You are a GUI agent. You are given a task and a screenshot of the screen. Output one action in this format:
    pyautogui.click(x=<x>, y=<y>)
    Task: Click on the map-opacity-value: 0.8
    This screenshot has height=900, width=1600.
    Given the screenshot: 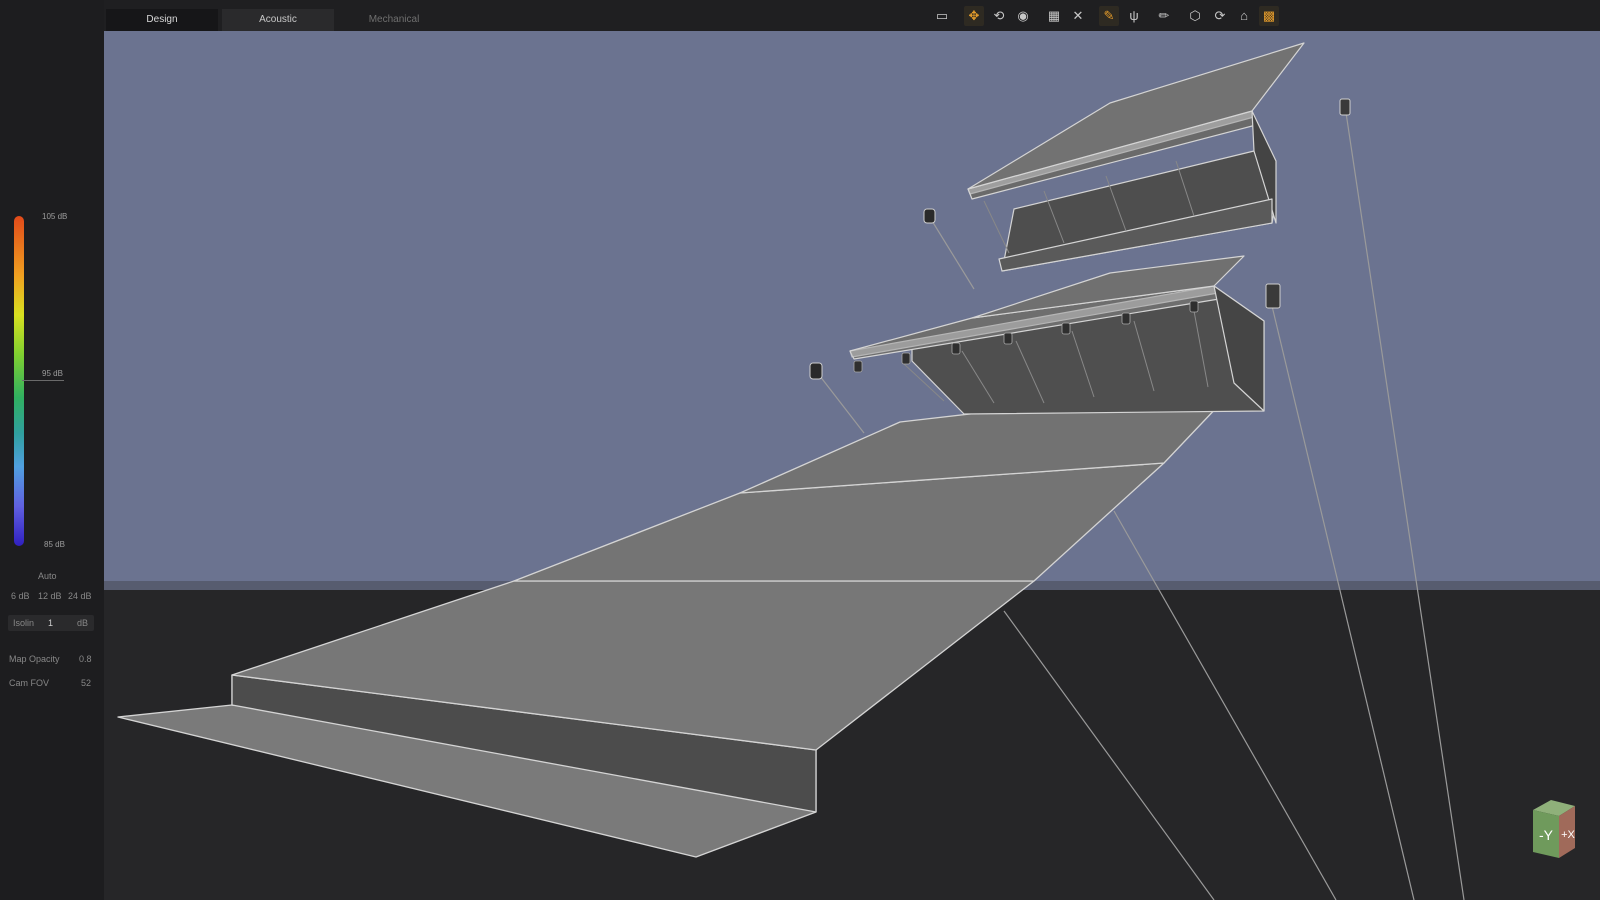 What is the action you would take?
    pyautogui.click(x=85, y=659)
    